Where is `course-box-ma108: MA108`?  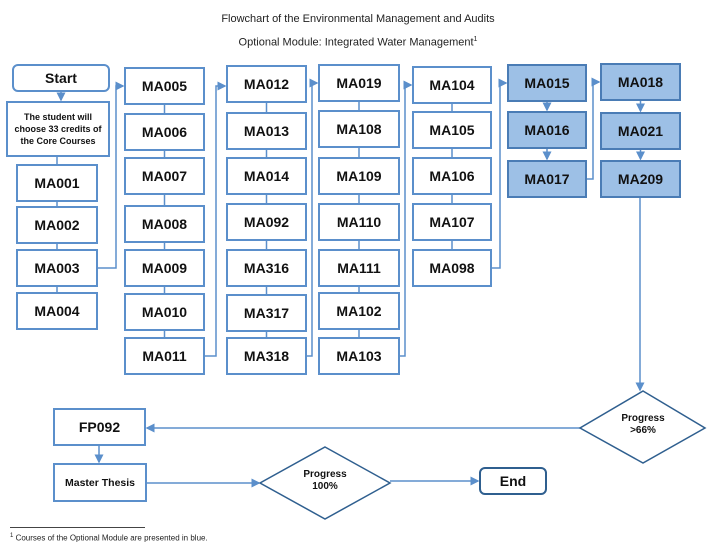
course-box-ma108: MA108 is located at coordinates (359, 129).